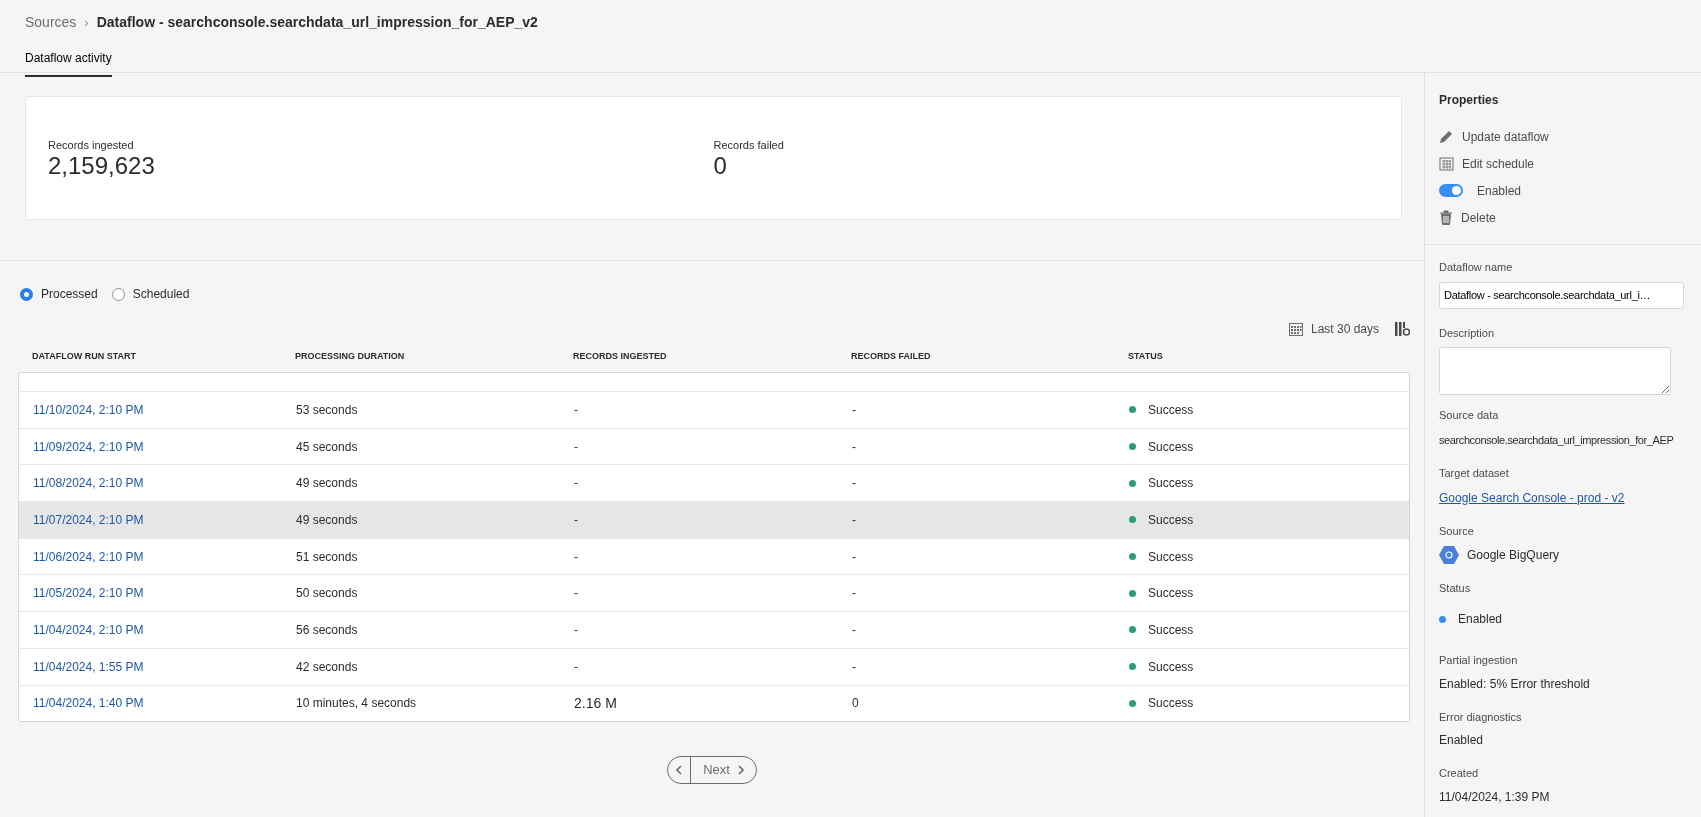  I want to click on pencil-icon, so click(1446, 136).